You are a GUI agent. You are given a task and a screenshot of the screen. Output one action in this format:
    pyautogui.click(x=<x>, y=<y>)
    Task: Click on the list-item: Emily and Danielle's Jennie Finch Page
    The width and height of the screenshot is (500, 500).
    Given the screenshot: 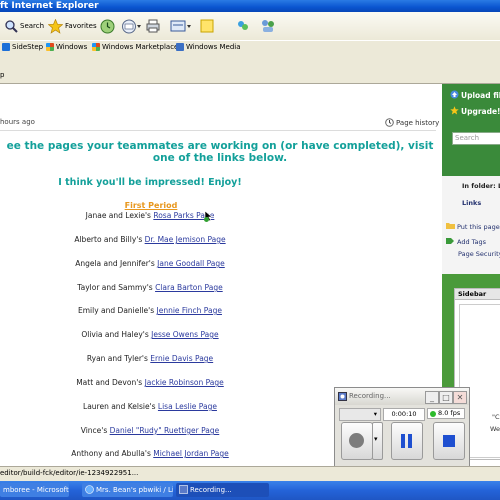 What is the action you would take?
    pyautogui.click(x=150, y=310)
    